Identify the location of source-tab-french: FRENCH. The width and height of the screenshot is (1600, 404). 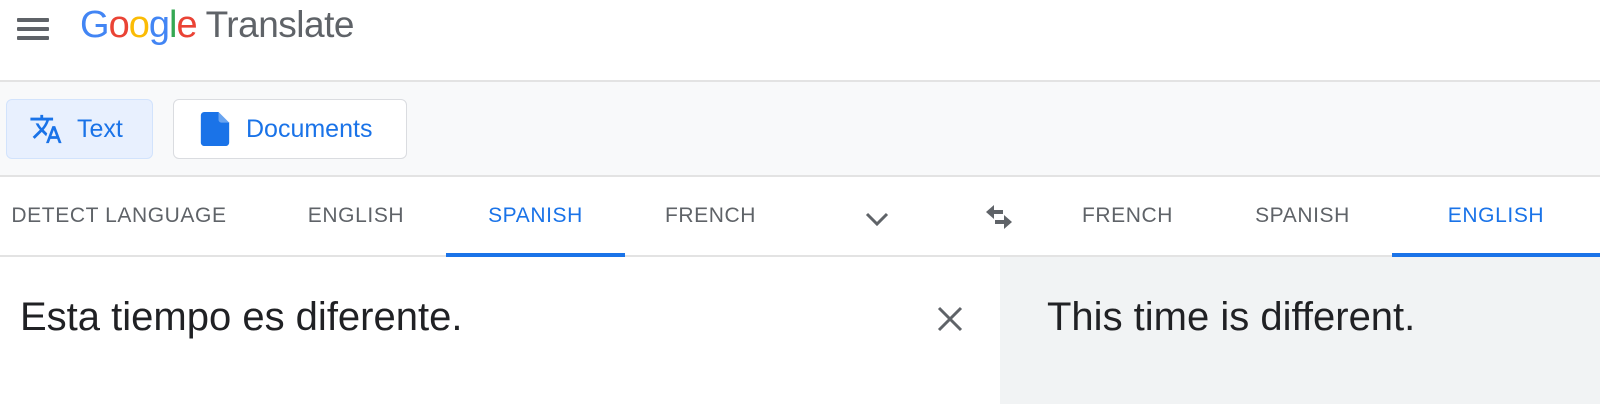
(710, 216).